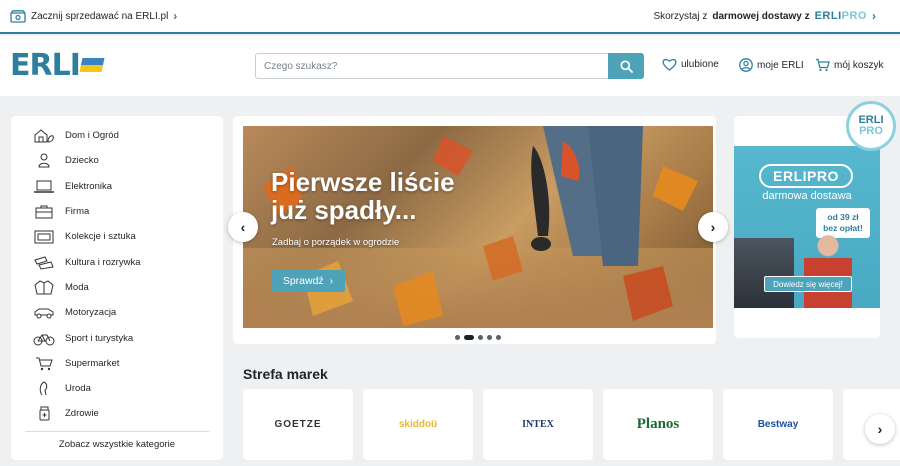 This screenshot has width=900, height=466. Describe the element at coordinates (285, 374) in the screenshot. I see `brands-section-title: Strefa marek` at that location.